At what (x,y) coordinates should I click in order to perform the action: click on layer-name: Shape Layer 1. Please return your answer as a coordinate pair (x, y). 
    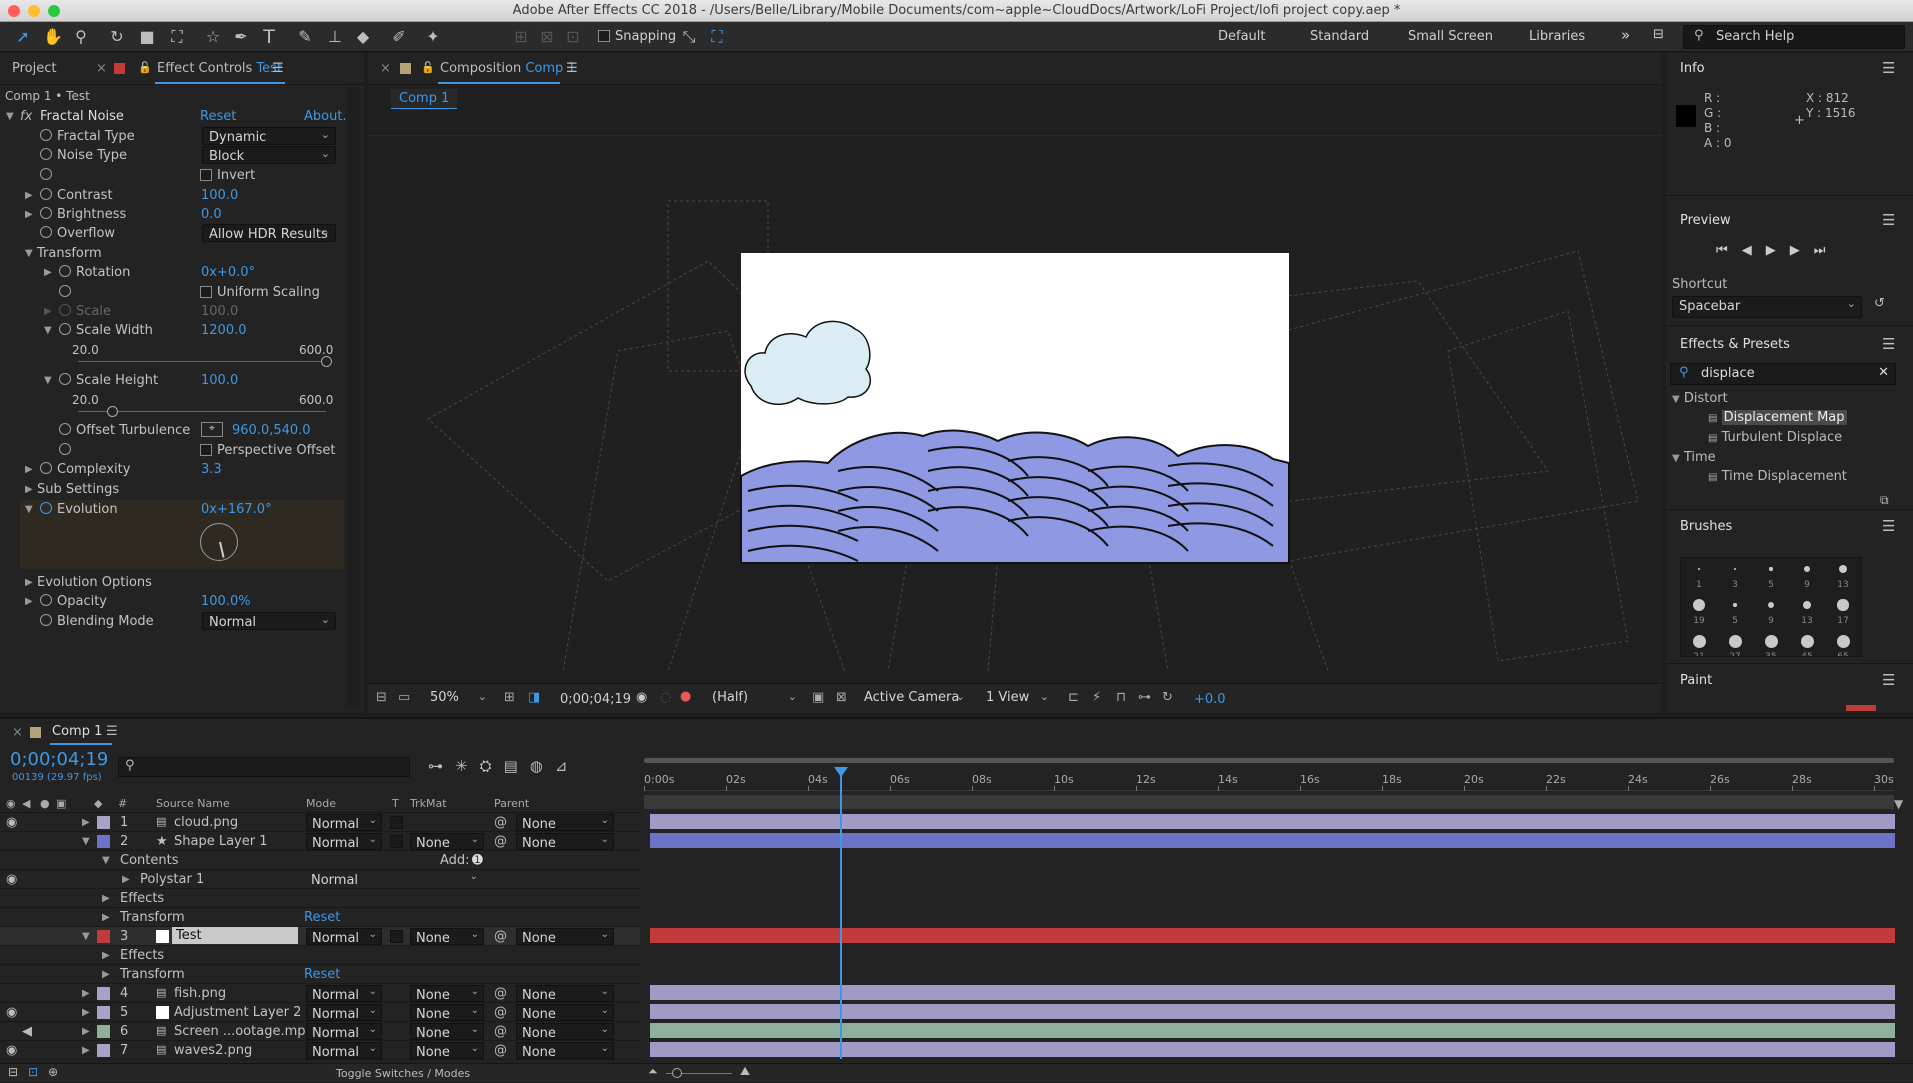
    Looking at the image, I should click on (221, 841).